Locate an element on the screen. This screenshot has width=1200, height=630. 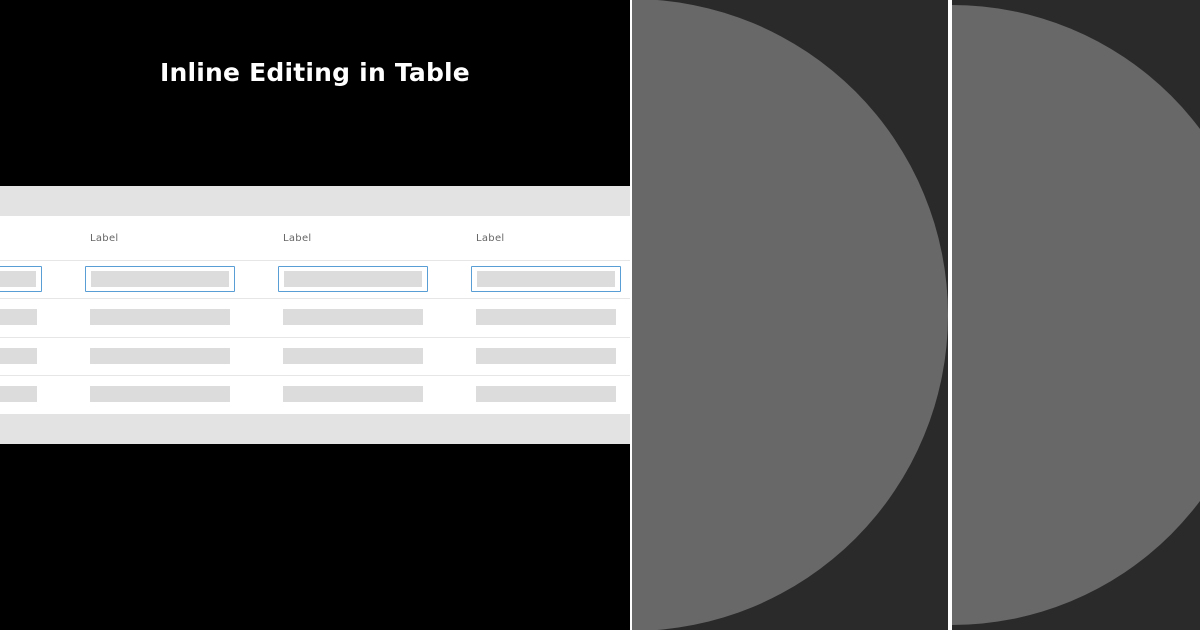
page-title: Inline Editing in Table is located at coordinates (315, 72).